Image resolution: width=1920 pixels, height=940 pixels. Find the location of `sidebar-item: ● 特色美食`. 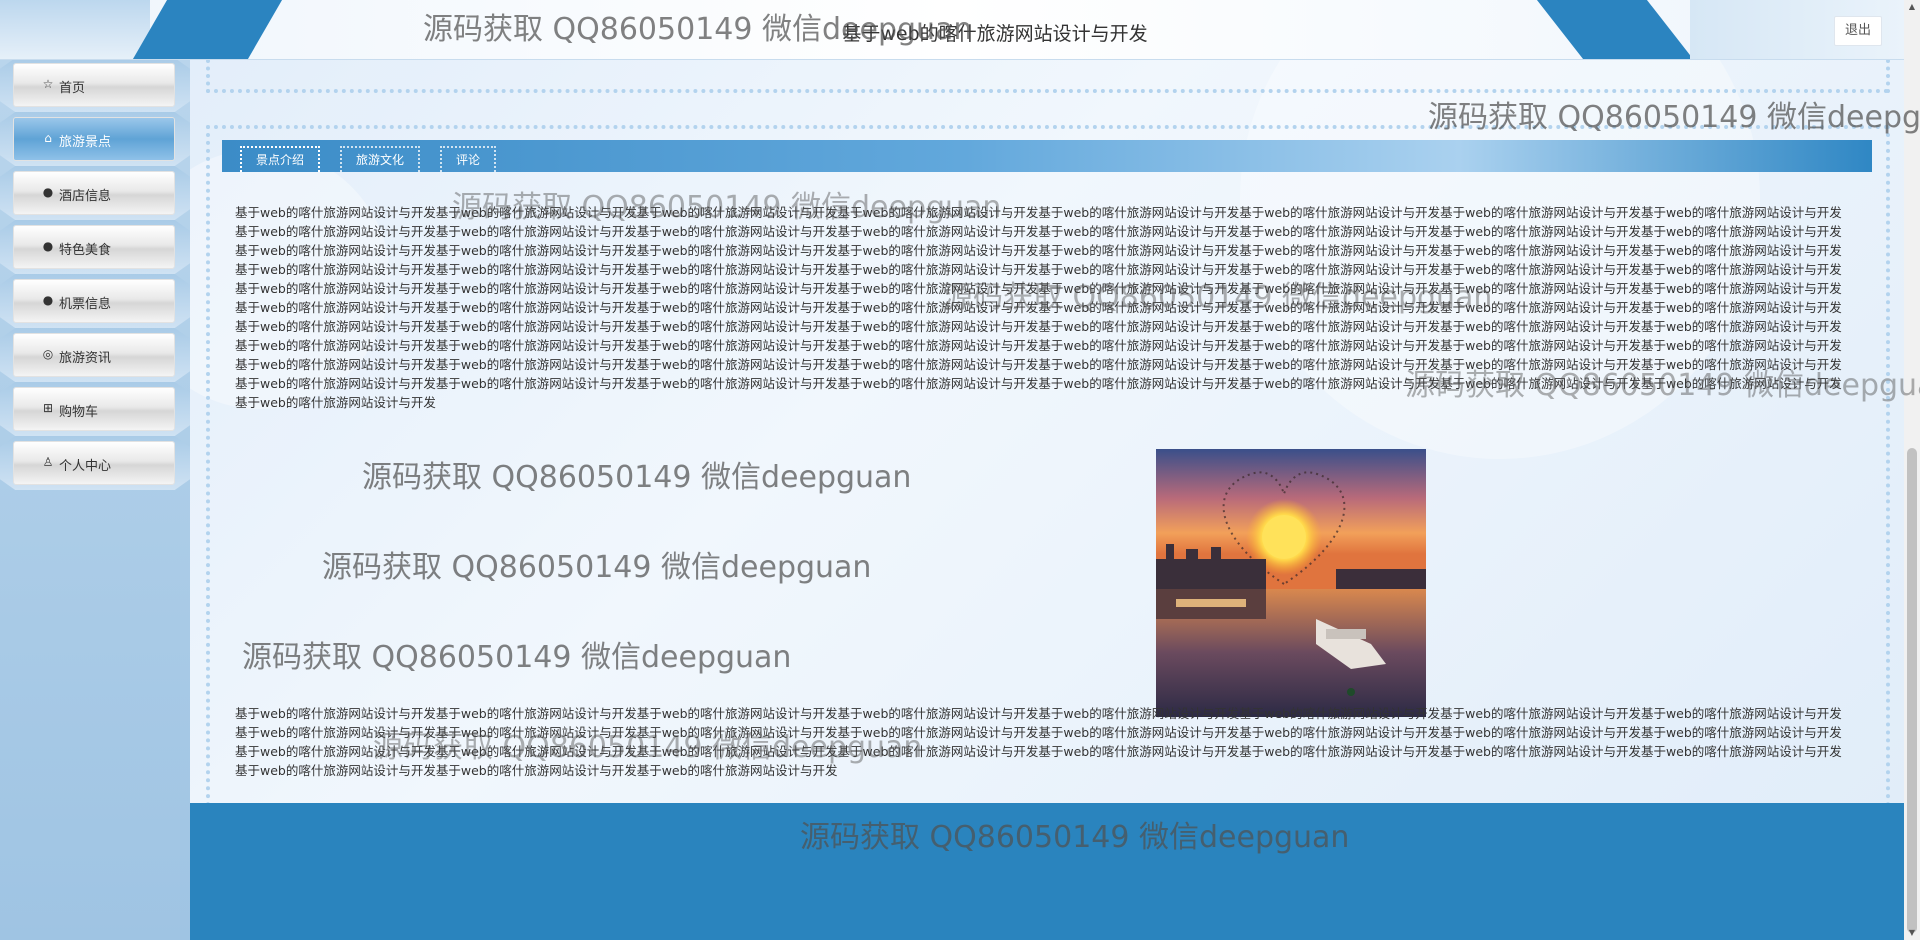

sidebar-item: ● 特色美食 is located at coordinates (94, 247).